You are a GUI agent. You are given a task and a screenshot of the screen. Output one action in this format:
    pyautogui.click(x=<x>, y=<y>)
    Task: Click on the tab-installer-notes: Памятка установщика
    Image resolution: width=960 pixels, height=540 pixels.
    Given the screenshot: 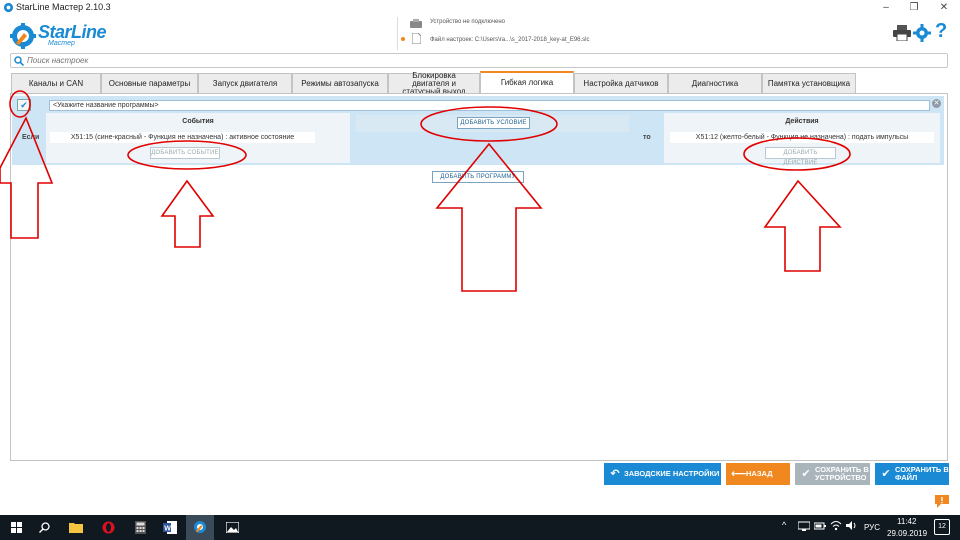 What is the action you would take?
    pyautogui.click(x=809, y=83)
    